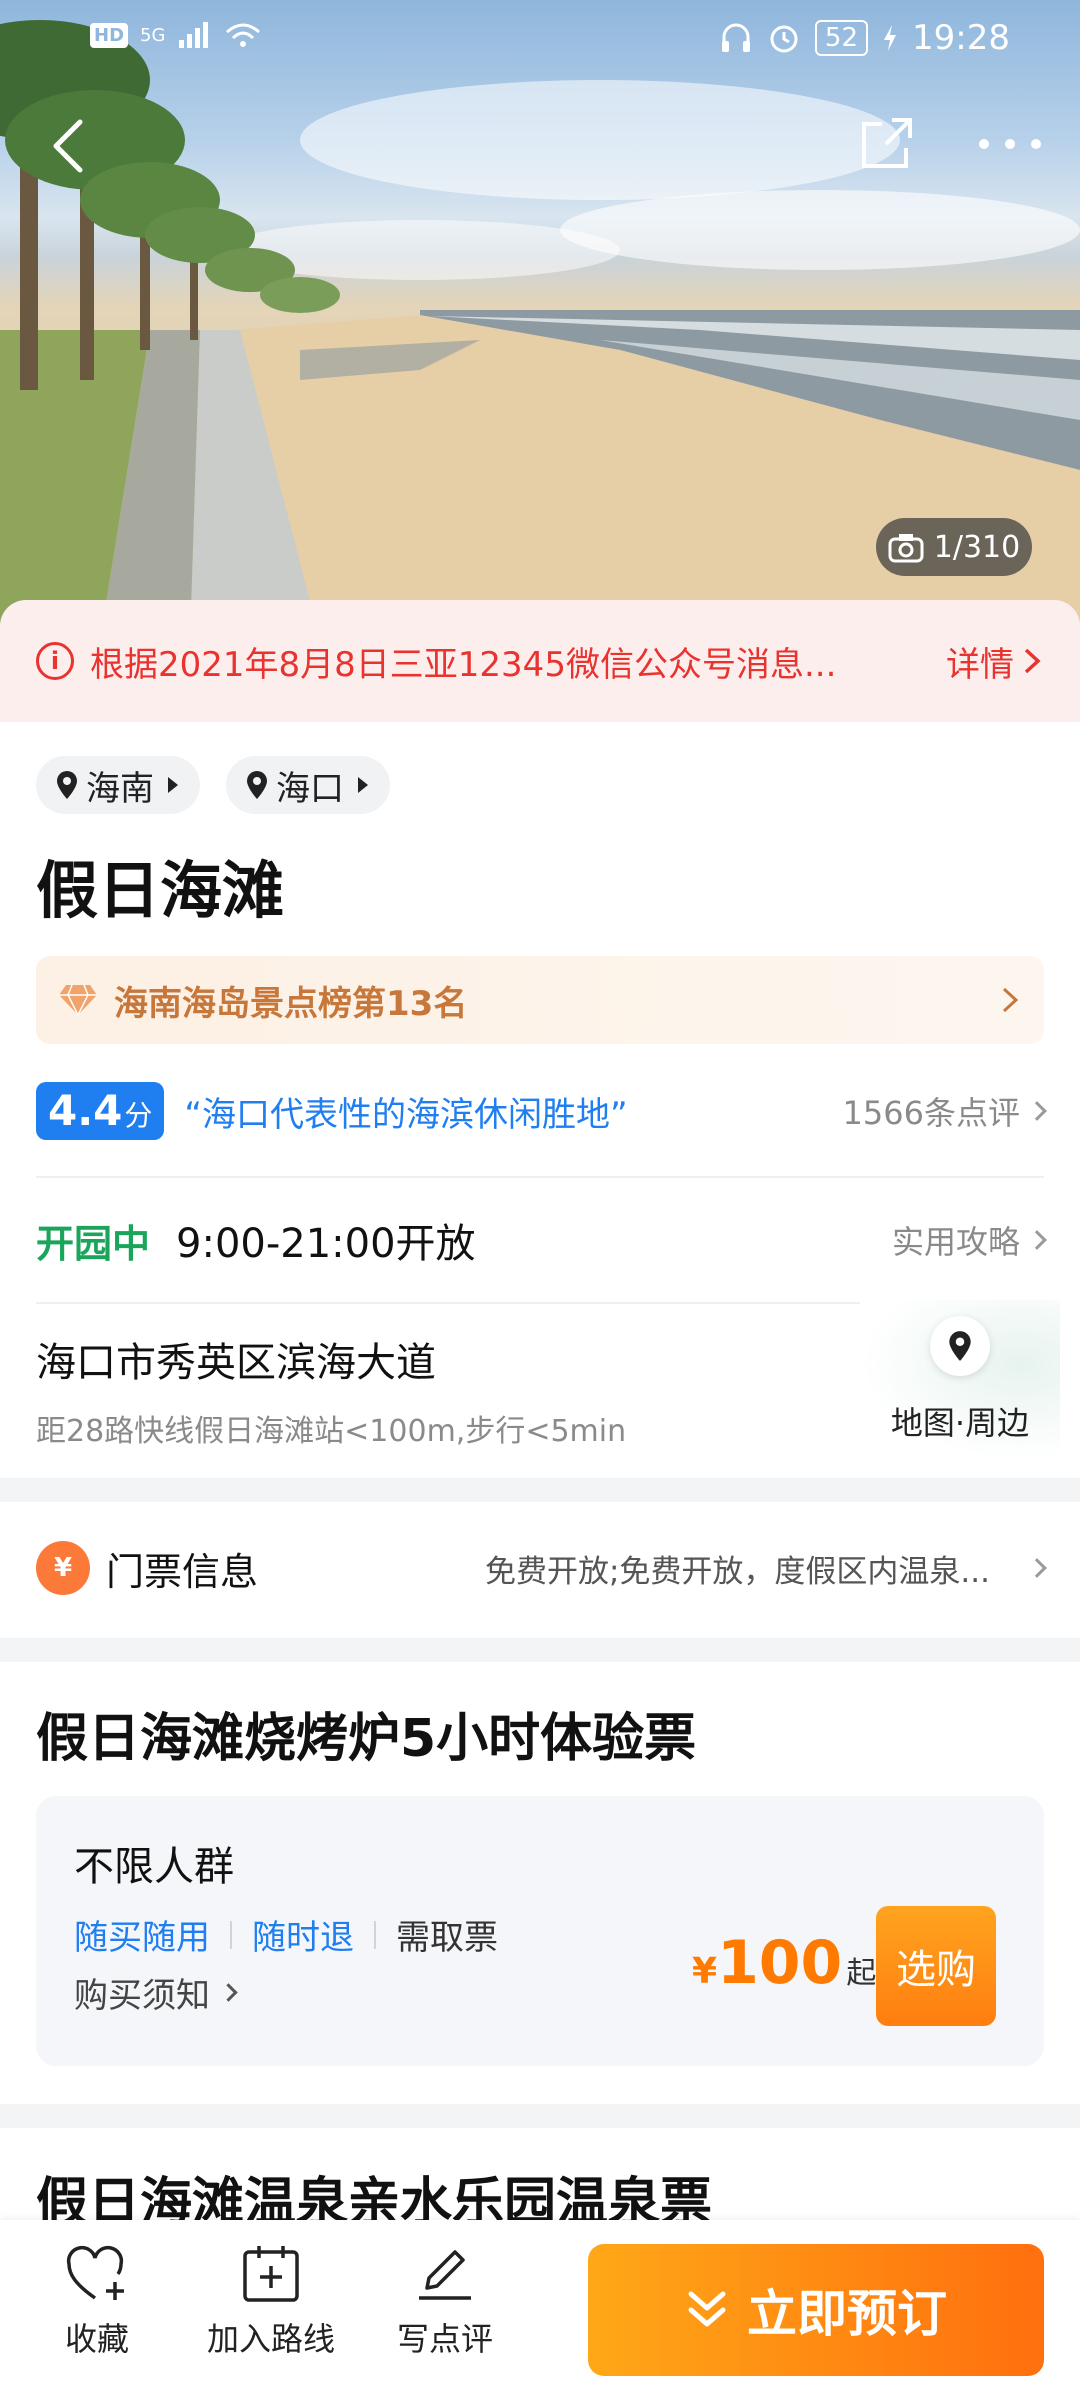  Describe the element at coordinates (955, 1242) in the screenshot. I see `guide-label: 实用攻略` at that location.